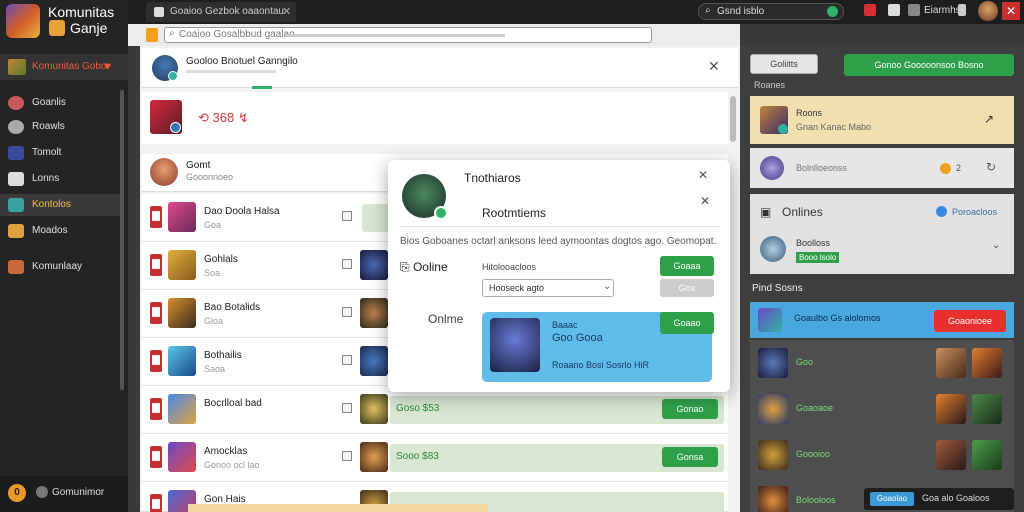 This screenshot has height=512, width=1024. I want to click on sidebar-item-label: Komunlaay, so click(57, 266).